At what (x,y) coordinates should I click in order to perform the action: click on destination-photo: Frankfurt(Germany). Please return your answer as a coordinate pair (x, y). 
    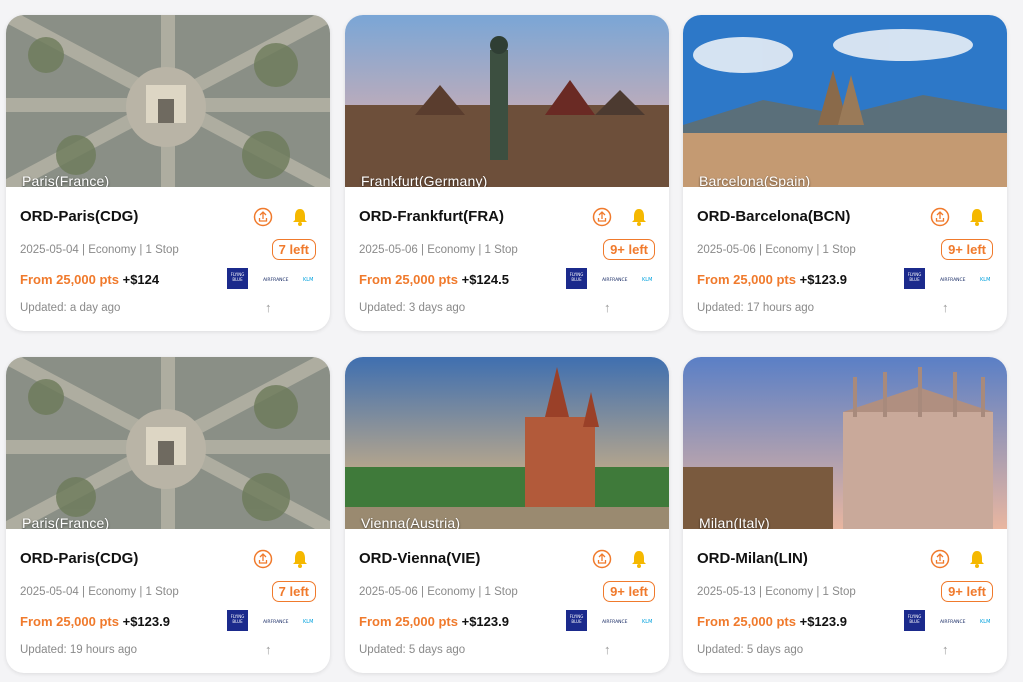
    Looking at the image, I should click on (507, 101).